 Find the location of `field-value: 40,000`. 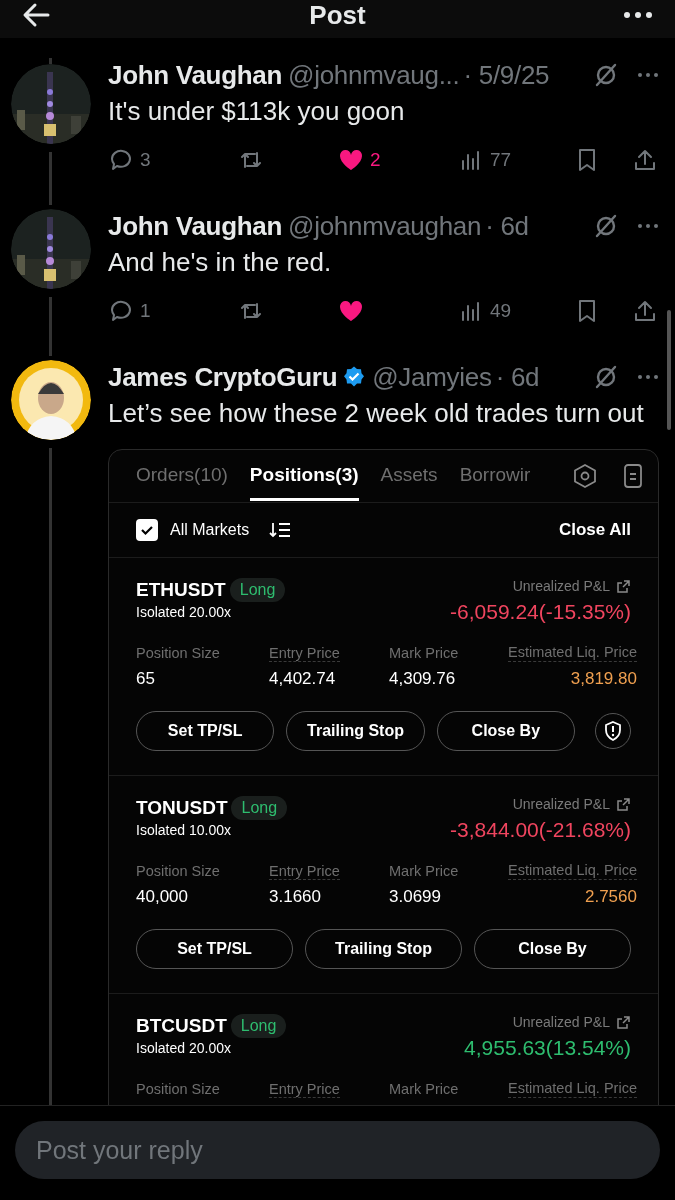

field-value: 40,000 is located at coordinates (162, 897).